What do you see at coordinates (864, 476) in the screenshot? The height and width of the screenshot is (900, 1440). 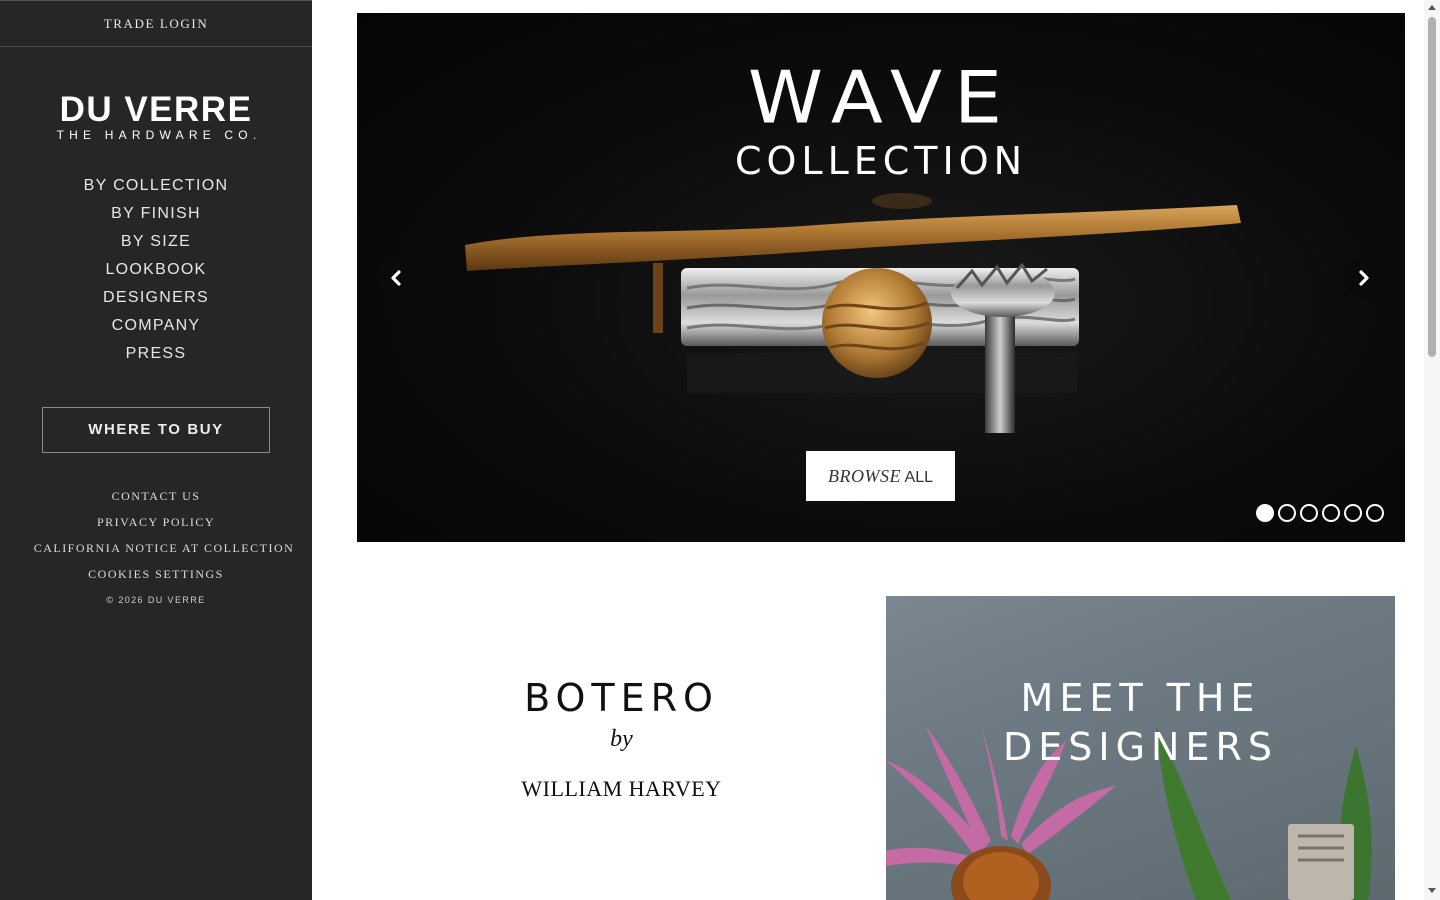 I see `browse-all-italic: BROWSE` at bounding box center [864, 476].